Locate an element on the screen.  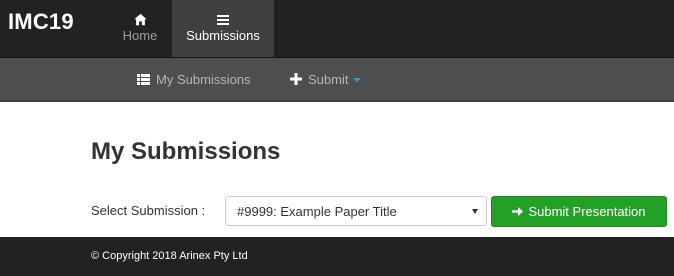
submission-select: #9999: Example Paper Title is located at coordinates (356, 211).